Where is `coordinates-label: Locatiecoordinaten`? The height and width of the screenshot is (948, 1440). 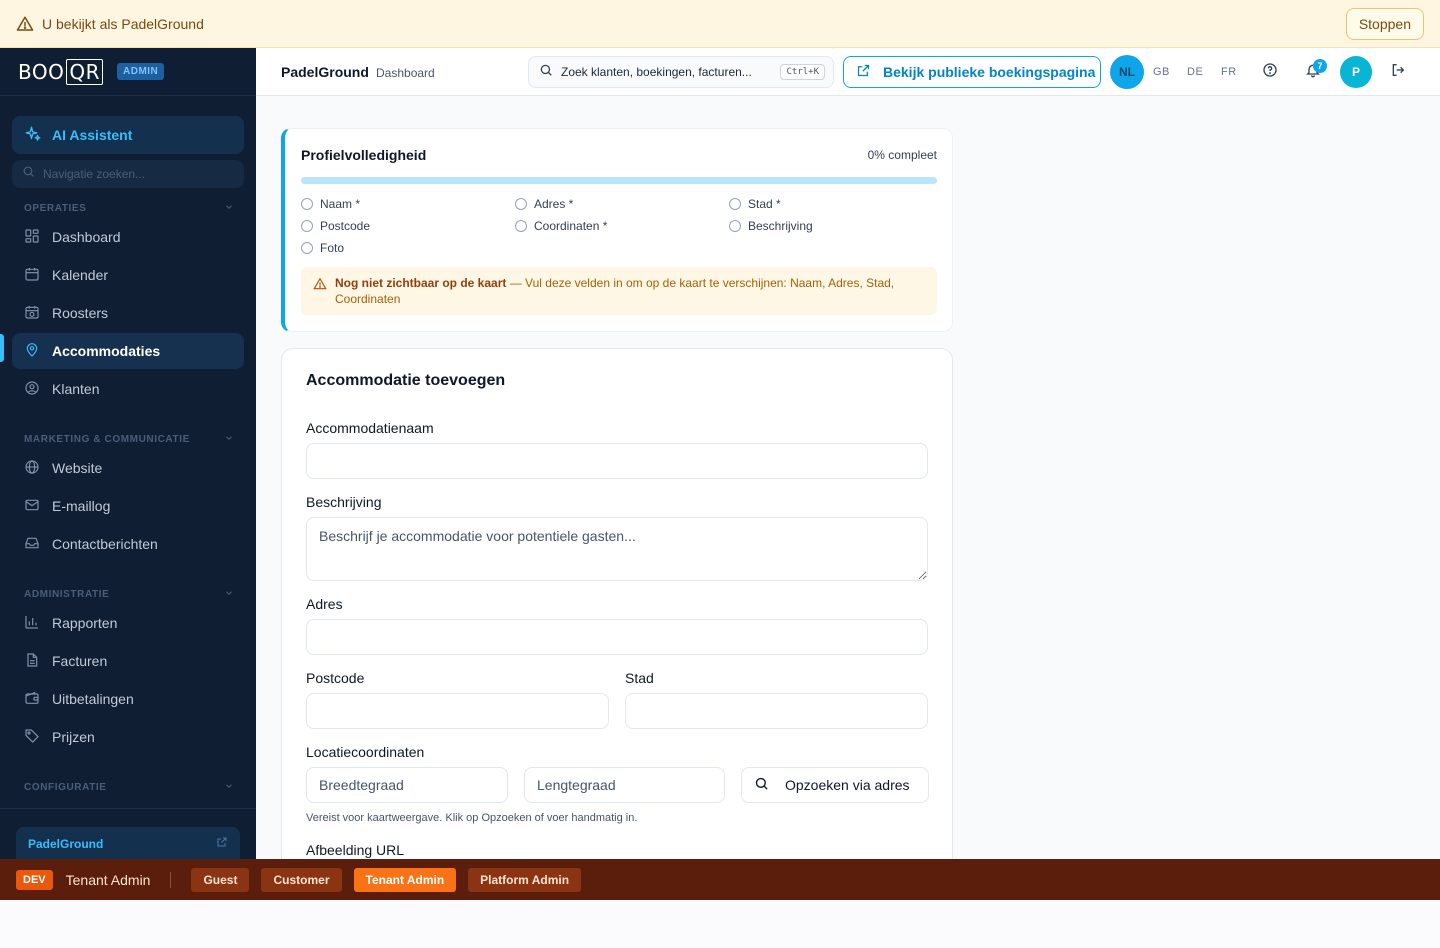 coordinates-label: Locatiecoordinaten is located at coordinates (365, 752).